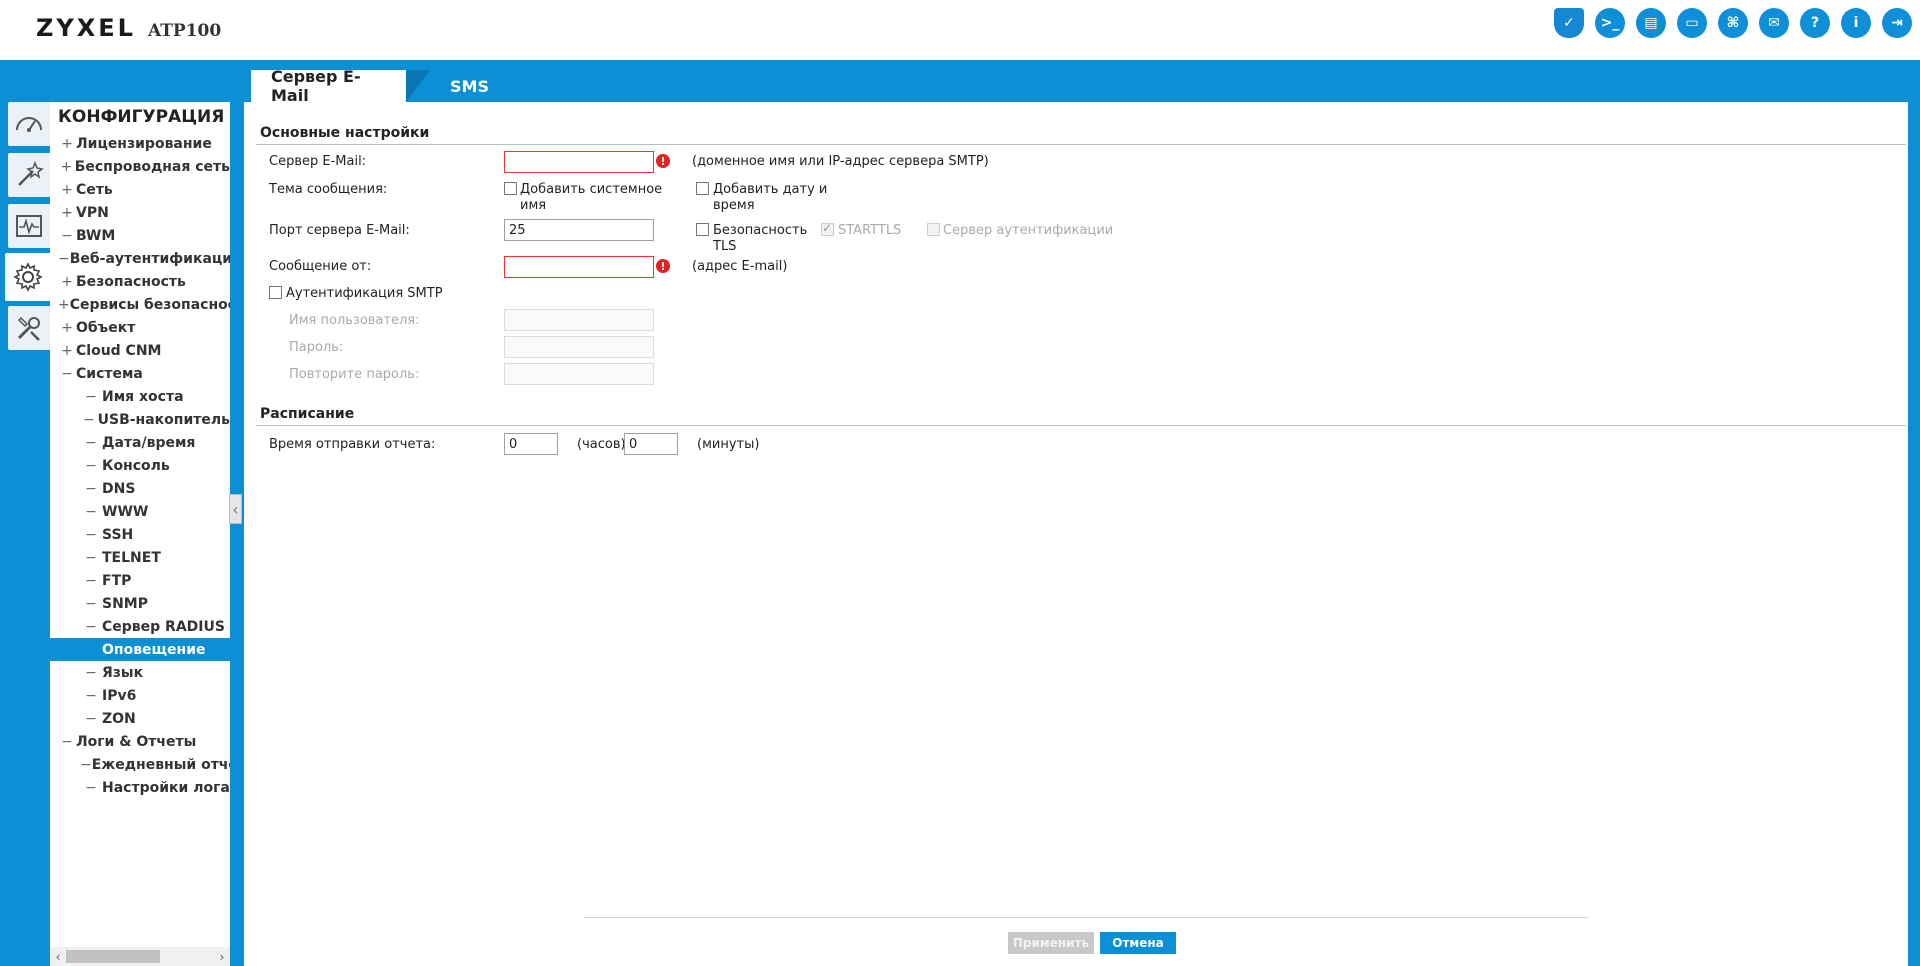 The height and width of the screenshot is (966, 1920). I want to click on scroll-thumb, so click(113, 956).